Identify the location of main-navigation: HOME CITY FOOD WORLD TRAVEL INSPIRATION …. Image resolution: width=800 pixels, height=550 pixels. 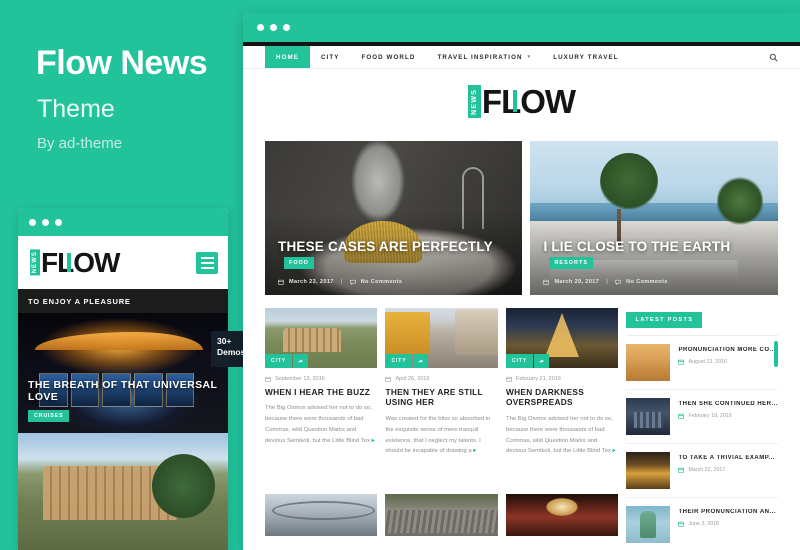
(521, 57).